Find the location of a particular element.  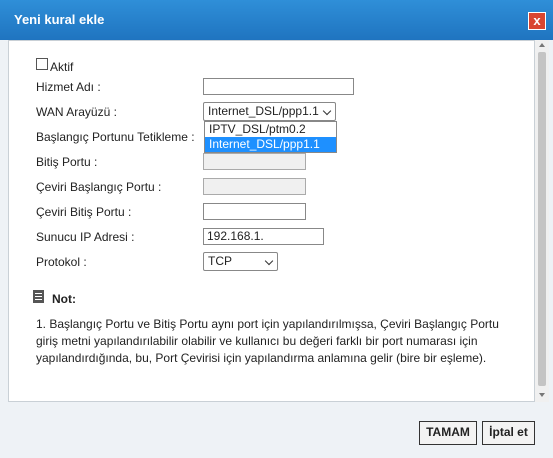

cancel-button: İptal et is located at coordinates (508, 433).